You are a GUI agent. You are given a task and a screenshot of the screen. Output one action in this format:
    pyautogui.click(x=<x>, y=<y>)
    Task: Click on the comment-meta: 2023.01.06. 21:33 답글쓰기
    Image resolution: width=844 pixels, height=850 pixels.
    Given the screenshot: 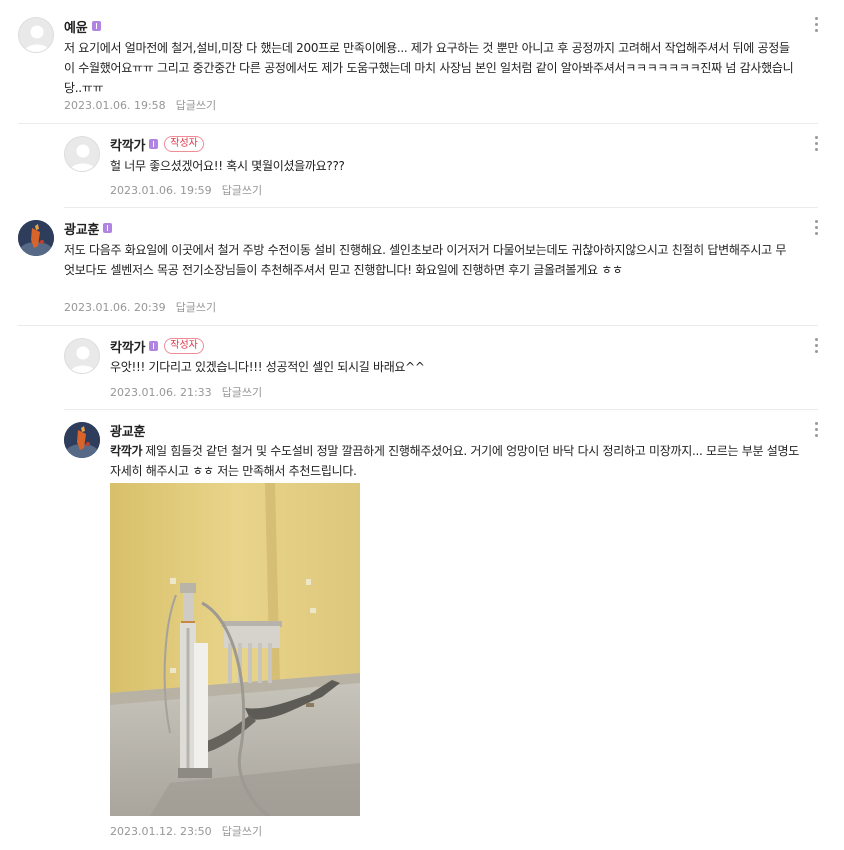 What is the action you would take?
    pyautogui.click(x=186, y=392)
    